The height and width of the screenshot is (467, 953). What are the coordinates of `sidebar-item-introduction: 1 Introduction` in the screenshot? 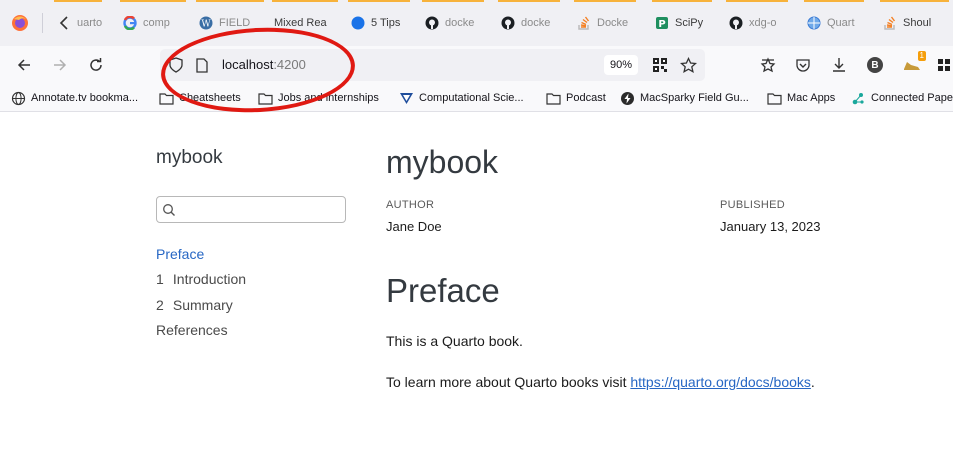 It's located at (201, 279).